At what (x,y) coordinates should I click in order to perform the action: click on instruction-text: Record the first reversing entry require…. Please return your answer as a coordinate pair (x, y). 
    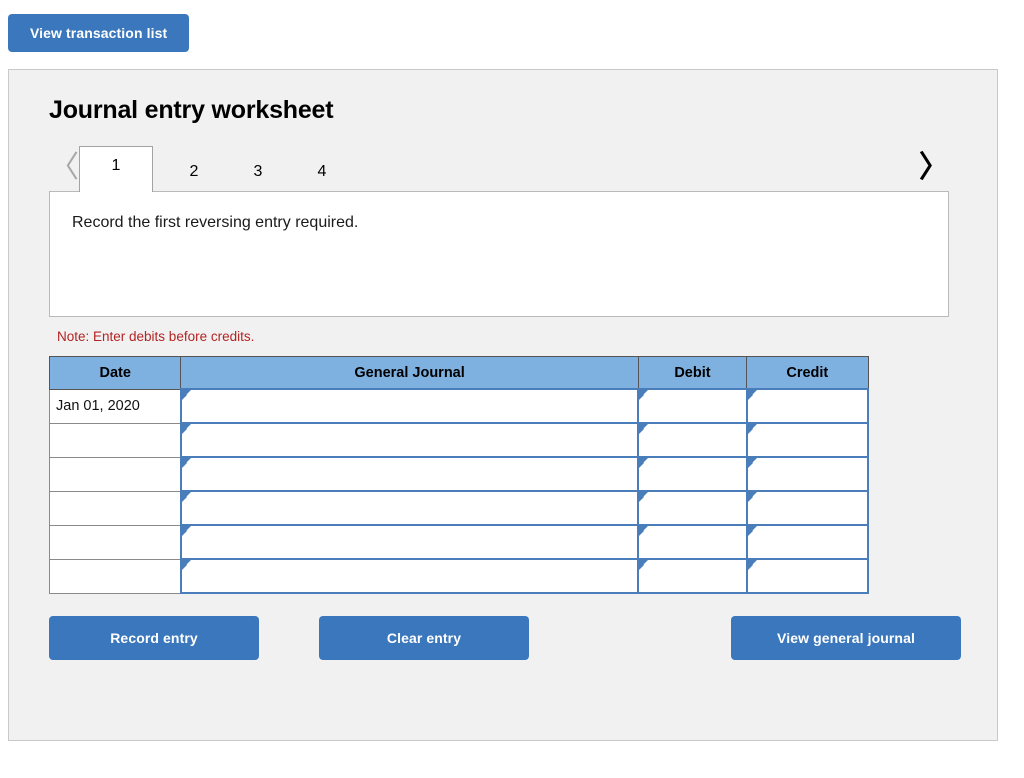
    Looking at the image, I should click on (215, 222).